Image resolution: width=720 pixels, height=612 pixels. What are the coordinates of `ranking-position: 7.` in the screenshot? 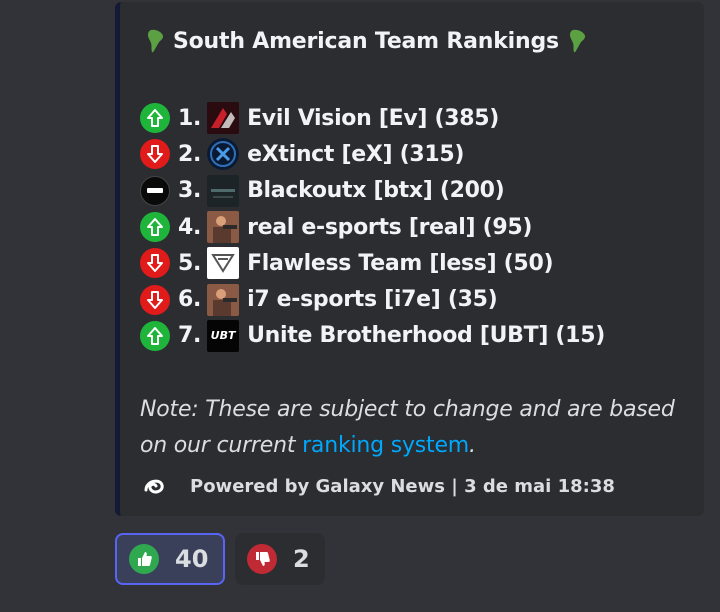 It's located at (190, 336).